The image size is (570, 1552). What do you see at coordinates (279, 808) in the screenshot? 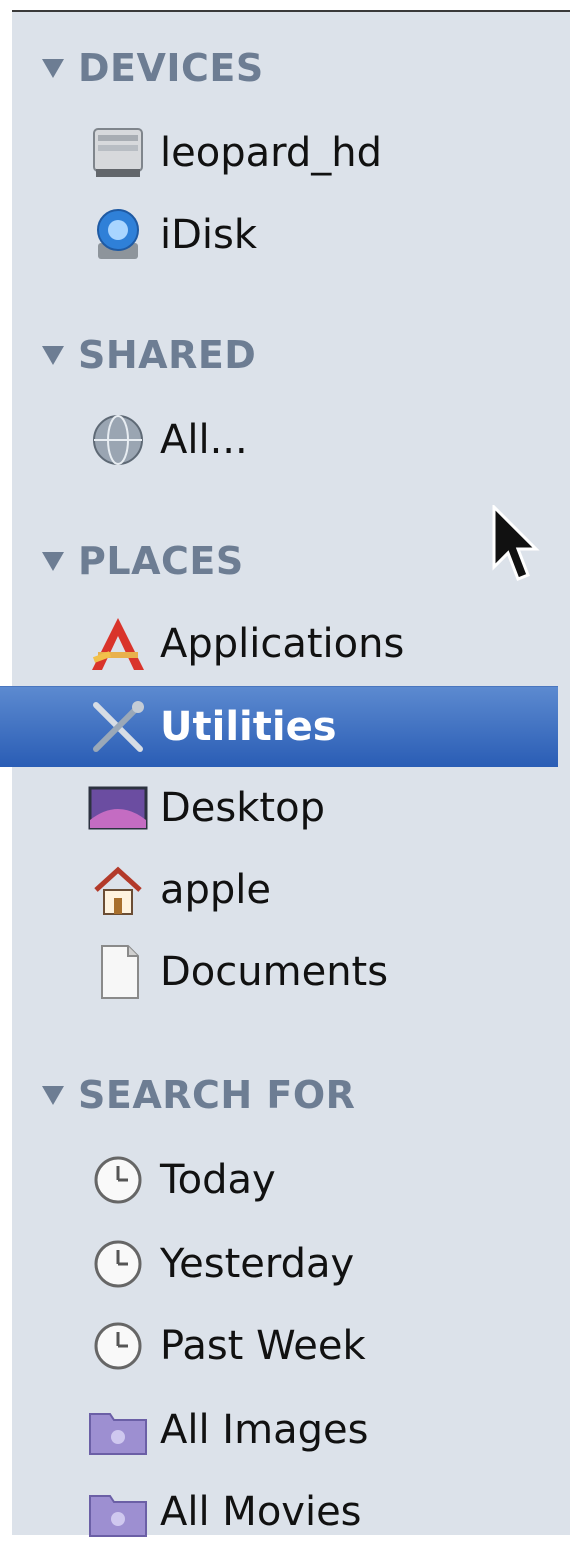
I see `sidebar-item-desktop: Desktop` at bounding box center [279, 808].